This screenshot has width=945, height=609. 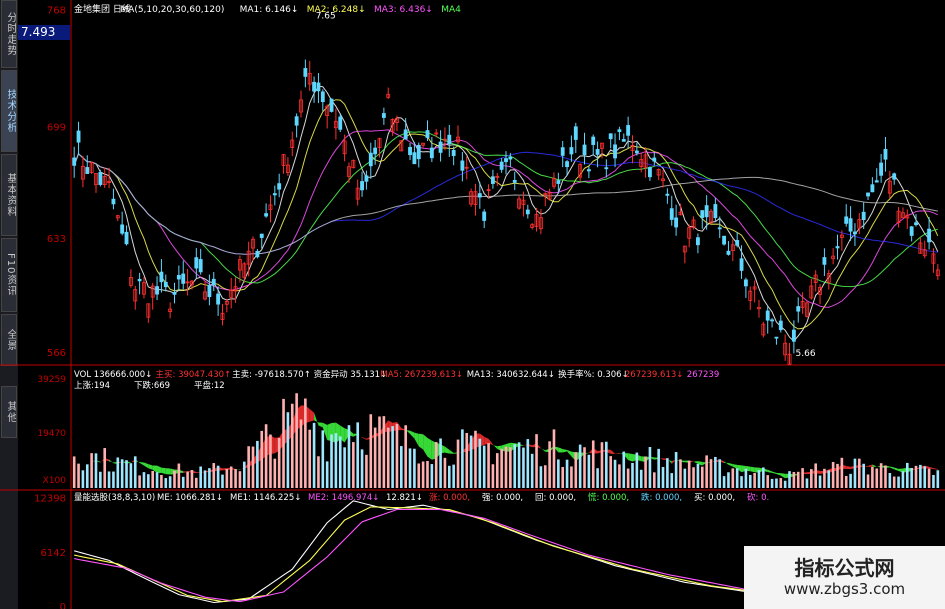 I want to click on price-annotation: 5.66, so click(x=806, y=354).